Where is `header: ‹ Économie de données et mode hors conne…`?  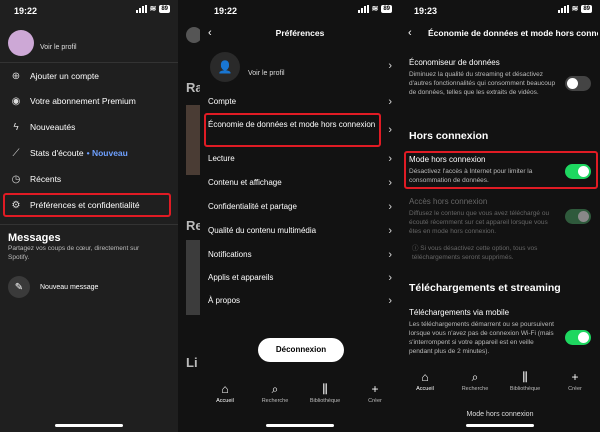 header: ‹ Économie de données et mode hors conne… is located at coordinates (500, 34).